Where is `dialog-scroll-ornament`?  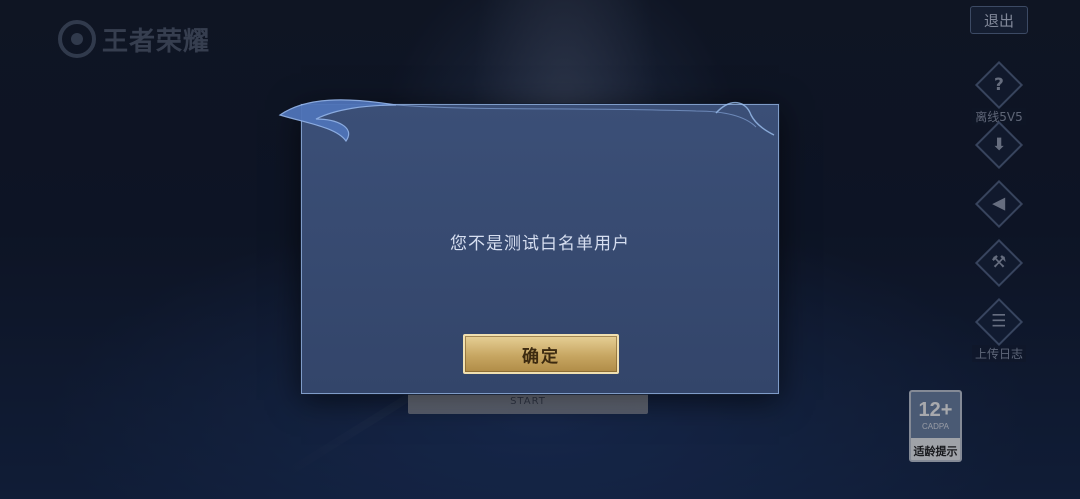
dialog-scroll-ornament is located at coordinates (526, 121).